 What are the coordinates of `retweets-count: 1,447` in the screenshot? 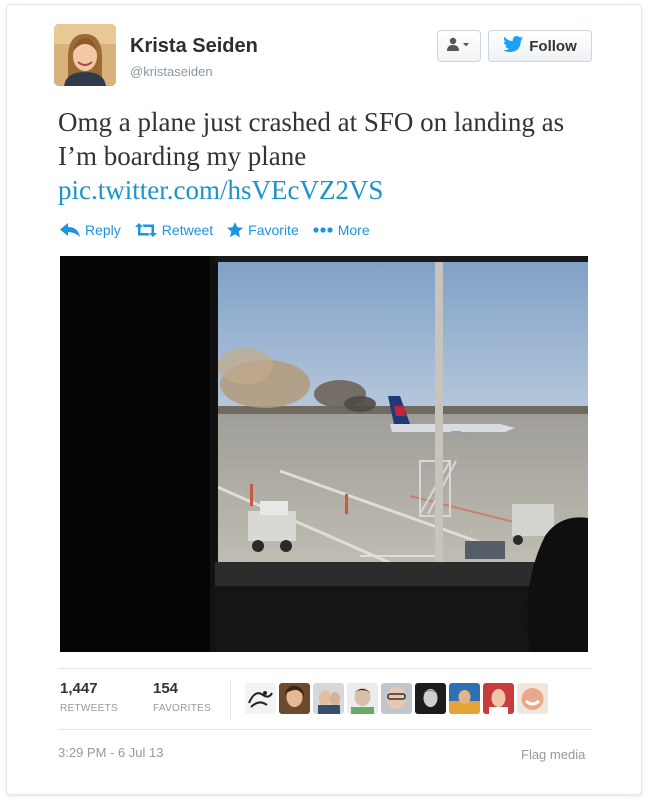 It's located at (79, 688).